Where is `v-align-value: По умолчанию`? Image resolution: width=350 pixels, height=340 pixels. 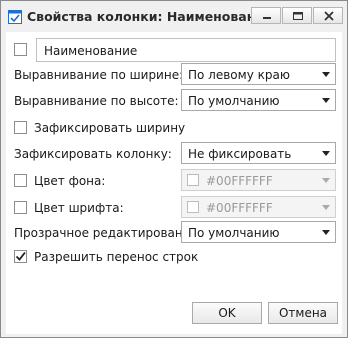 v-align-value: По умолчанию is located at coordinates (234, 101).